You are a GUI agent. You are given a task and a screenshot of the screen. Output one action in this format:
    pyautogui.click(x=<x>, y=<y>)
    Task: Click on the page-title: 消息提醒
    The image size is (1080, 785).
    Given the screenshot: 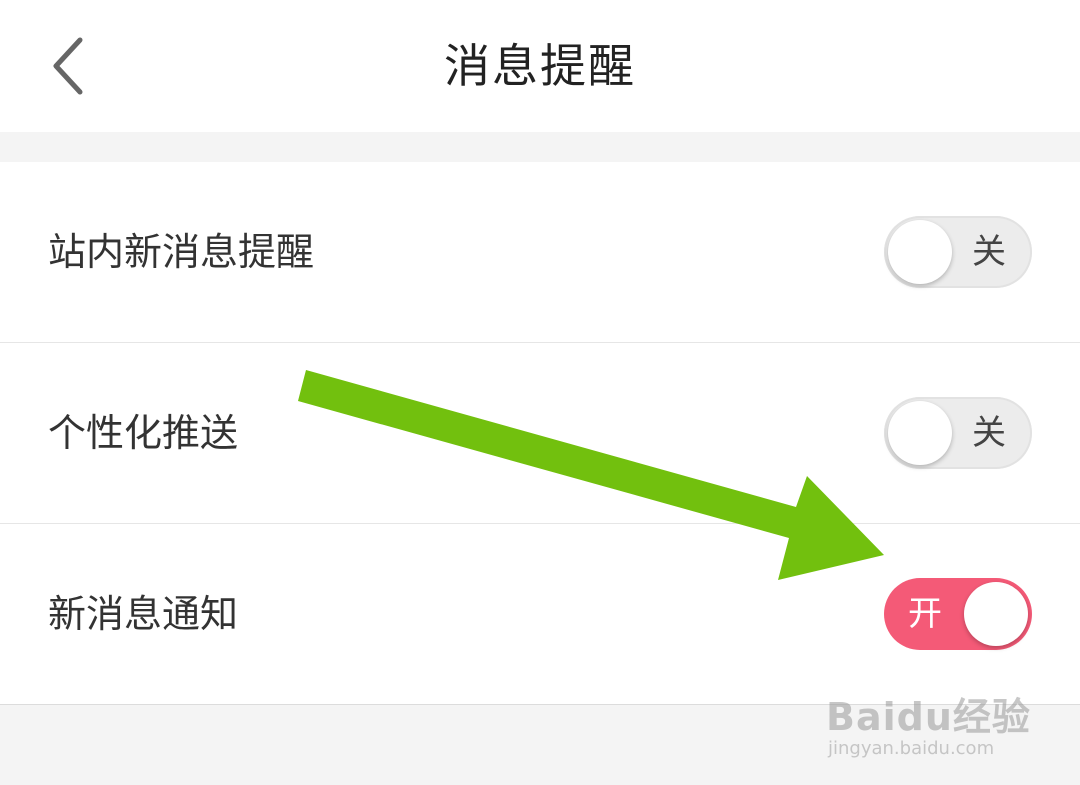 What is the action you would take?
    pyautogui.click(x=540, y=66)
    